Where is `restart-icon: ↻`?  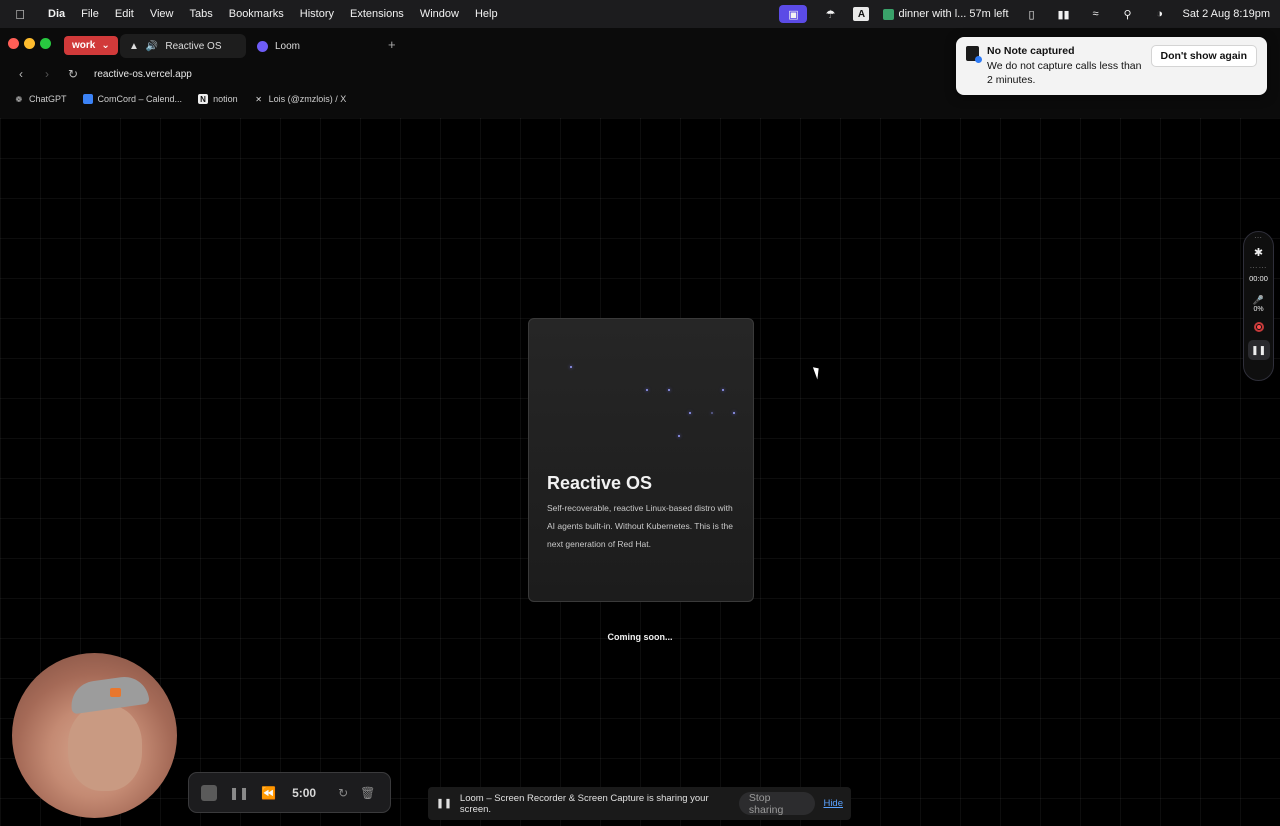
restart-icon: ↻ is located at coordinates (343, 793).